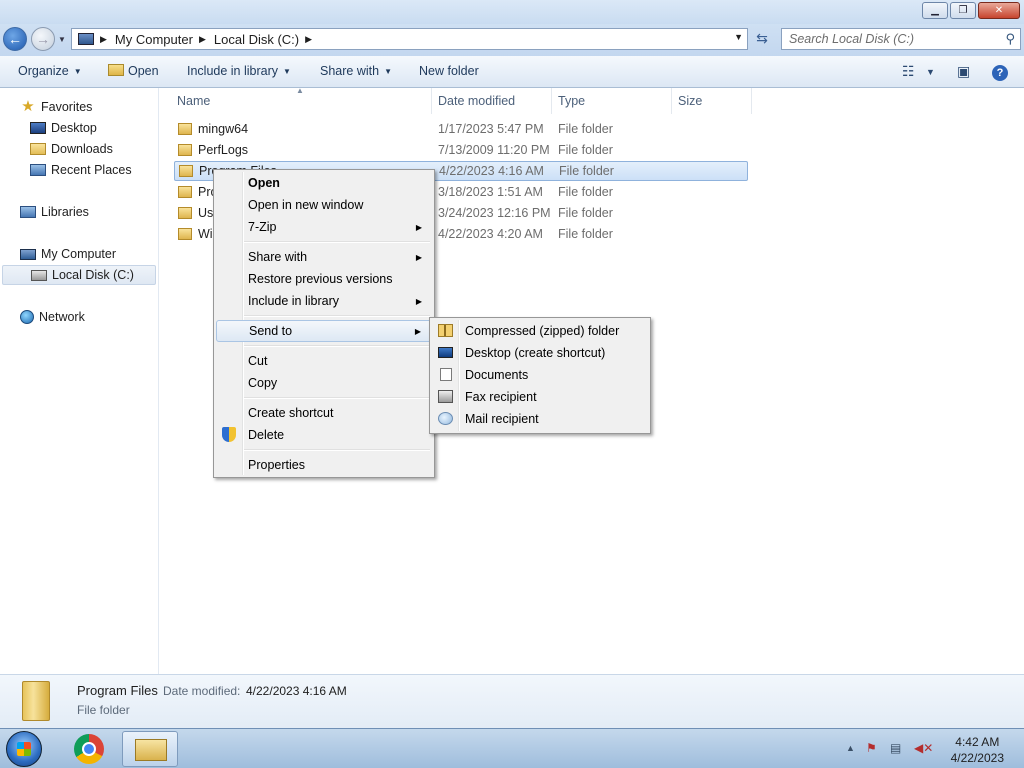 The height and width of the screenshot is (768, 1024). I want to click on menu-item-share-with-label: Share with, so click(278, 257).